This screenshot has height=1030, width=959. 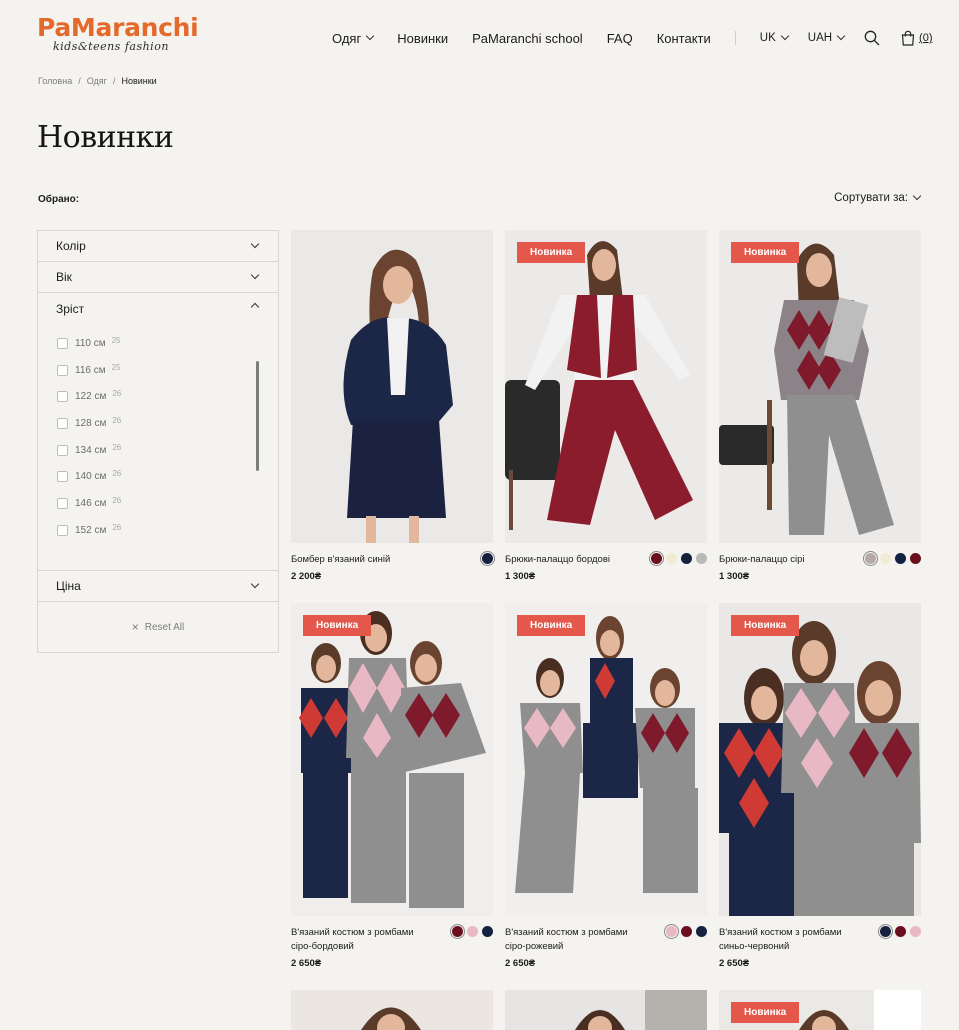 I want to click on product-card: Новинка Брюки-палаццо бордові 1 300₴, so click(x=606, y=406).